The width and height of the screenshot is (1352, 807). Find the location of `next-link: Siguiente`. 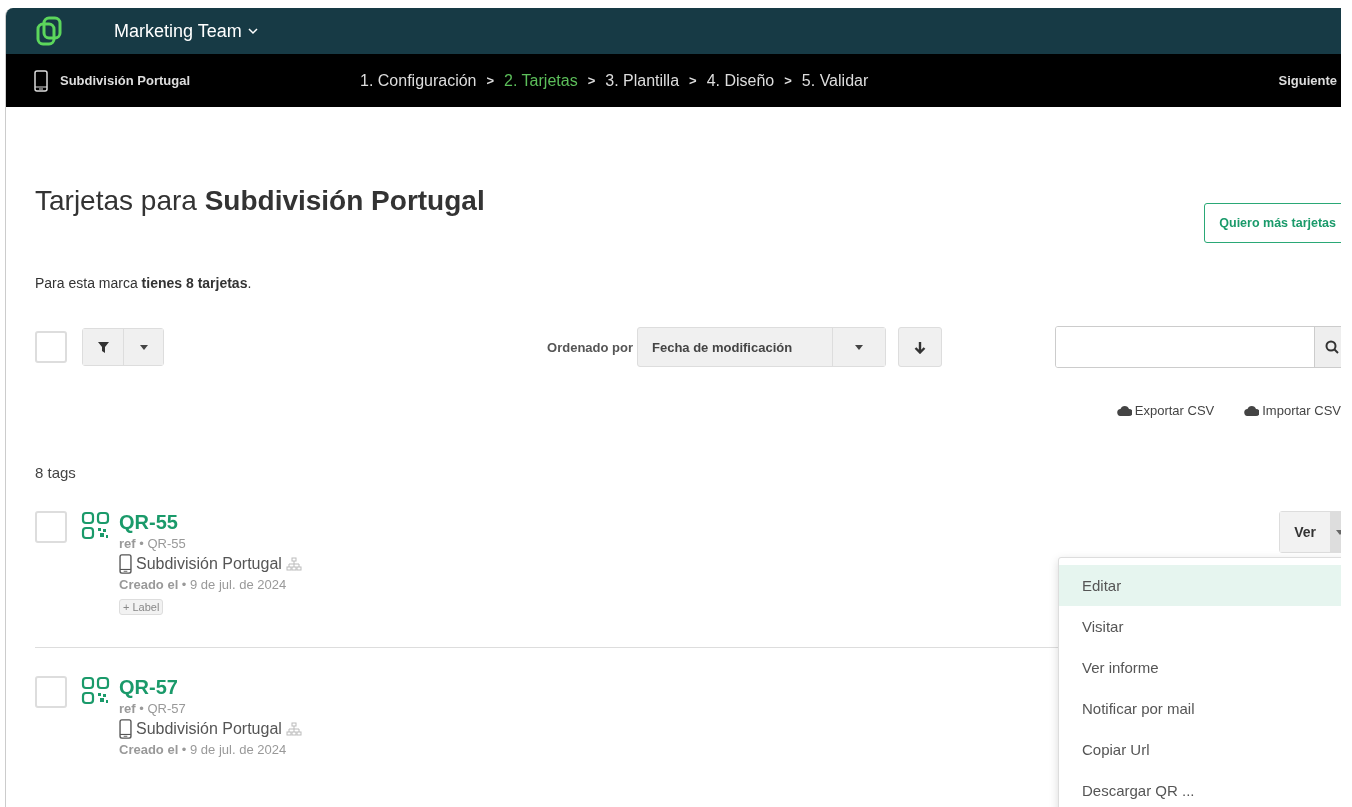

next-link: Siguiente is located at coordinates (1307, 80).